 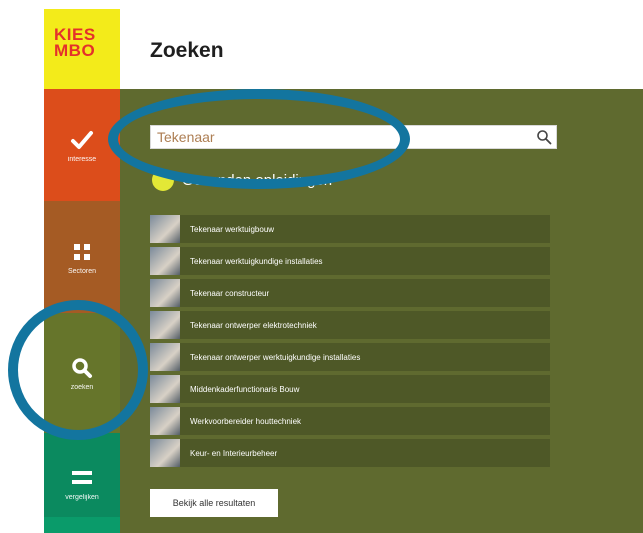 I want to click on equals-icon, so click(x=82, y=477).